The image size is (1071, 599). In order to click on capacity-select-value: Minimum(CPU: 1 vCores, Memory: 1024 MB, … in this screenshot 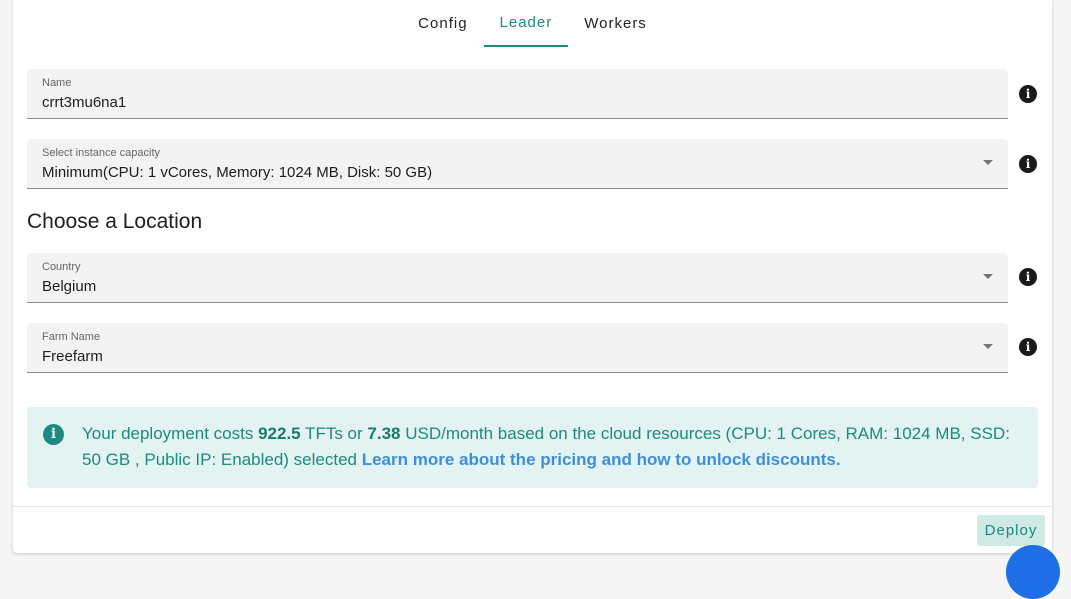, I will do `click(237, 172)`.